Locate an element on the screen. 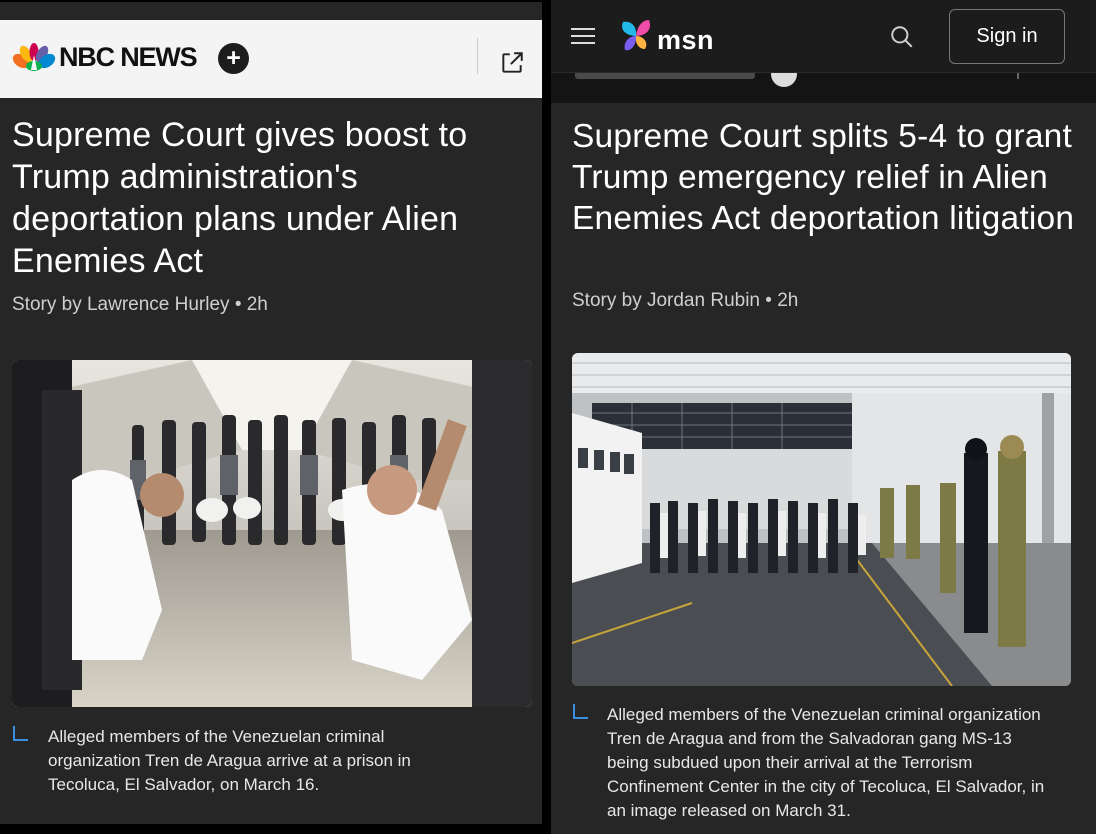  underlying-header-peek is located at coordinates (823, 88).